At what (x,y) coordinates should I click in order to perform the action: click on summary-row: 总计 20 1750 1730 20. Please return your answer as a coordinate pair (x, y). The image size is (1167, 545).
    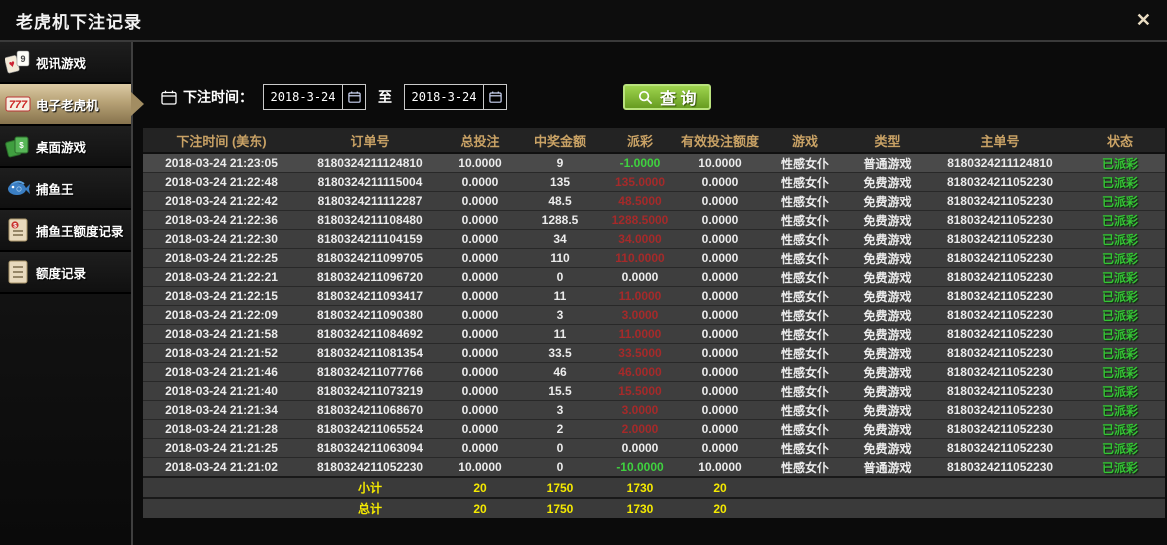
    Looking at the image, I should click on (654, 507).